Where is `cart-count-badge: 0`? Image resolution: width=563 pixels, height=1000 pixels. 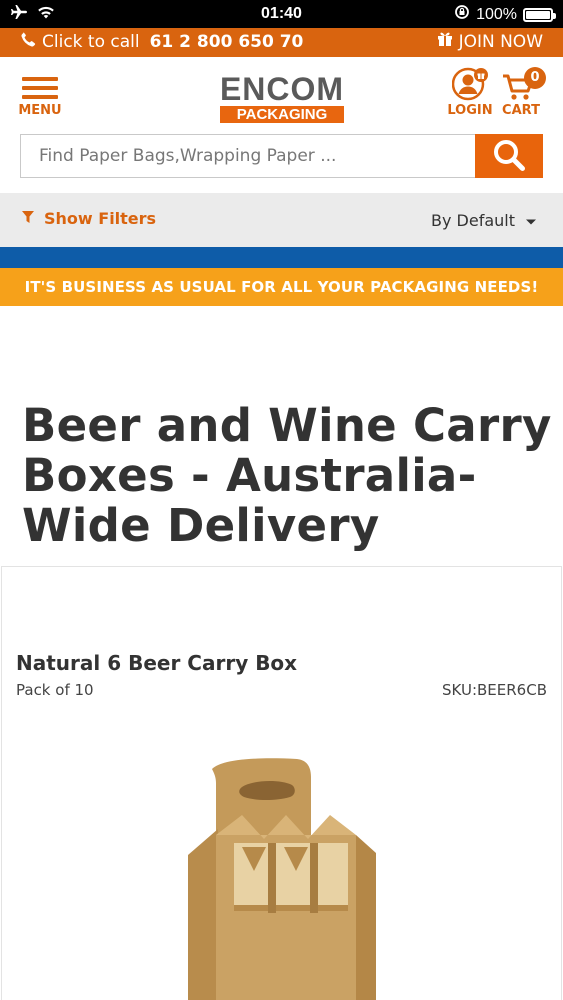 cart-count-badge: 0 is located at coordinates (535, 78).